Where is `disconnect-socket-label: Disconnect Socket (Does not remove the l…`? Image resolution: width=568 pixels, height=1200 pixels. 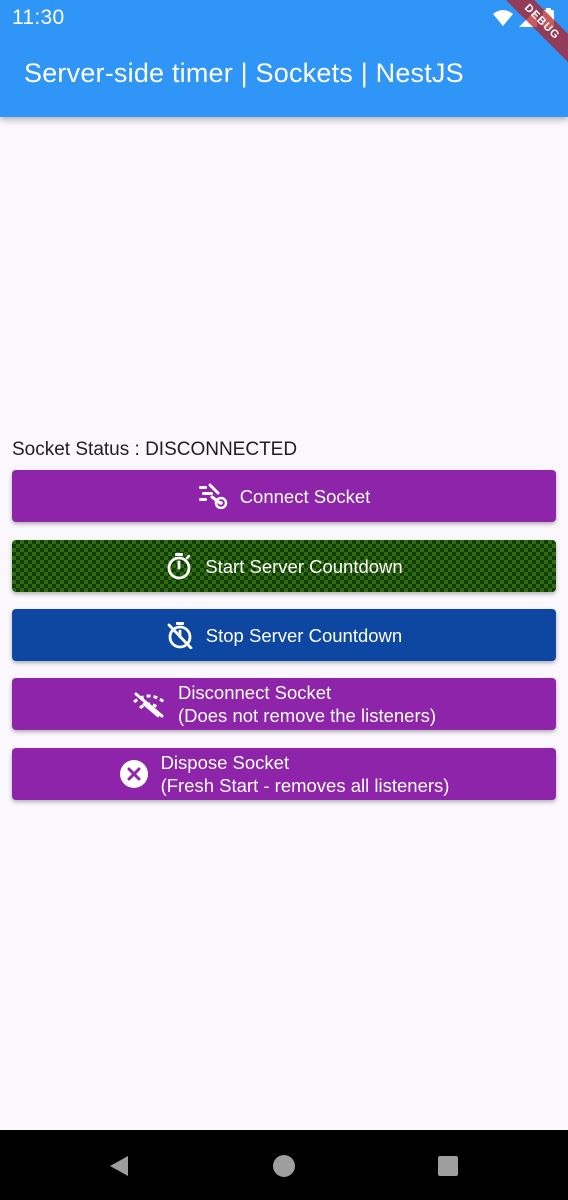 disconnect-socket-label: Disconnect Socket (Does not remove the l… is located at coordinates (307, 704).